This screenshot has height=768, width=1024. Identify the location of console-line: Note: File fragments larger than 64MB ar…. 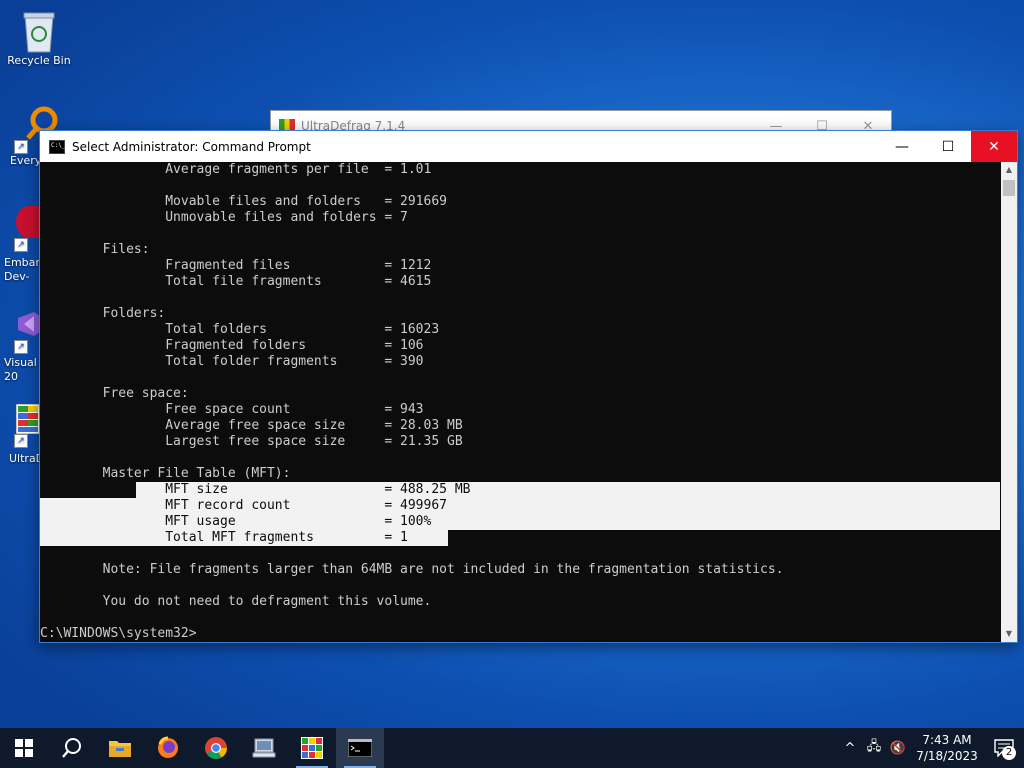
(412, 569).